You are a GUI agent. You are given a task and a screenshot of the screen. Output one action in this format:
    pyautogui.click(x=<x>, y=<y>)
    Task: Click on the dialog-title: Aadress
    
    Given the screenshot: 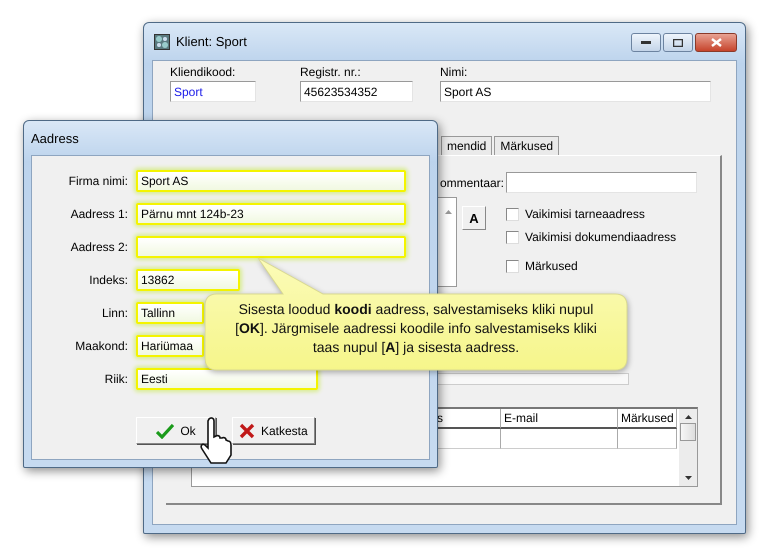 What is the action you would take?
    pyautogui.click(x=55, y=138)
    